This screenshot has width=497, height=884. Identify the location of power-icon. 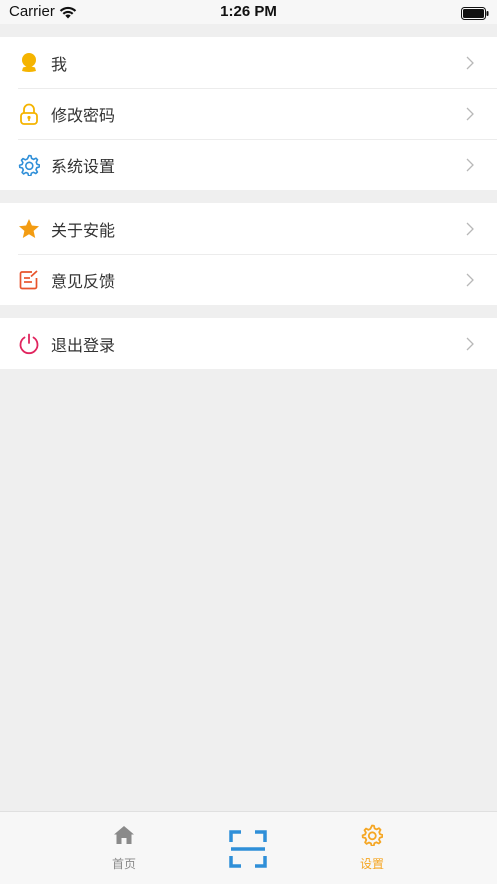
(29, 344).